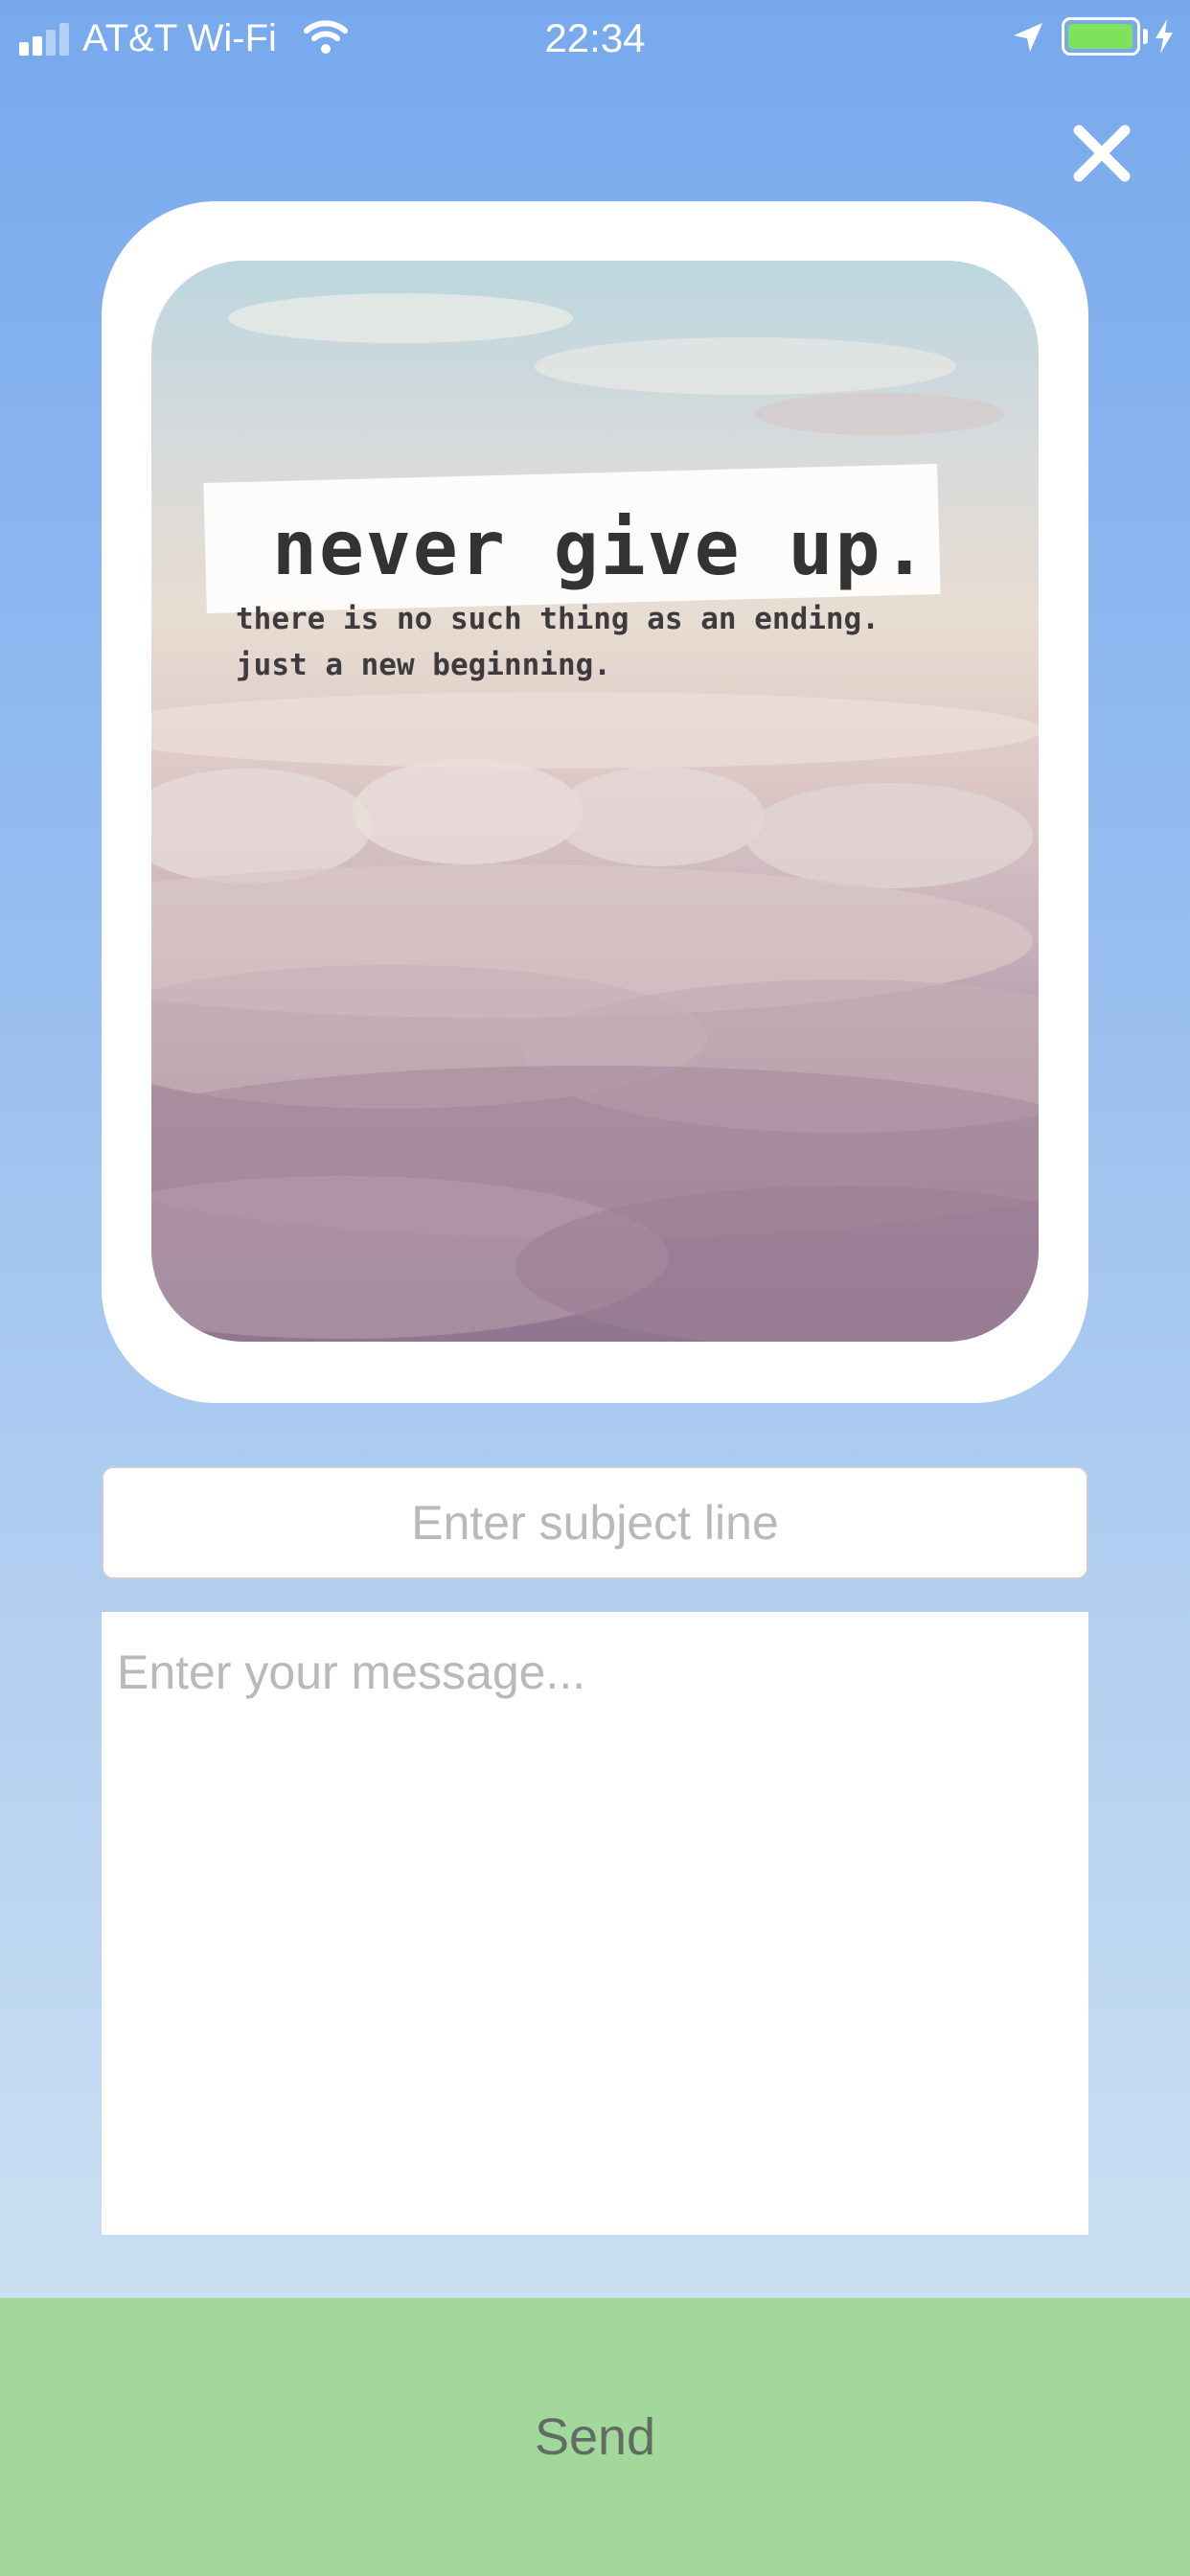 This screenshot has width=1190, height=2576. I want to click on battery-level, so click(1101, 36).